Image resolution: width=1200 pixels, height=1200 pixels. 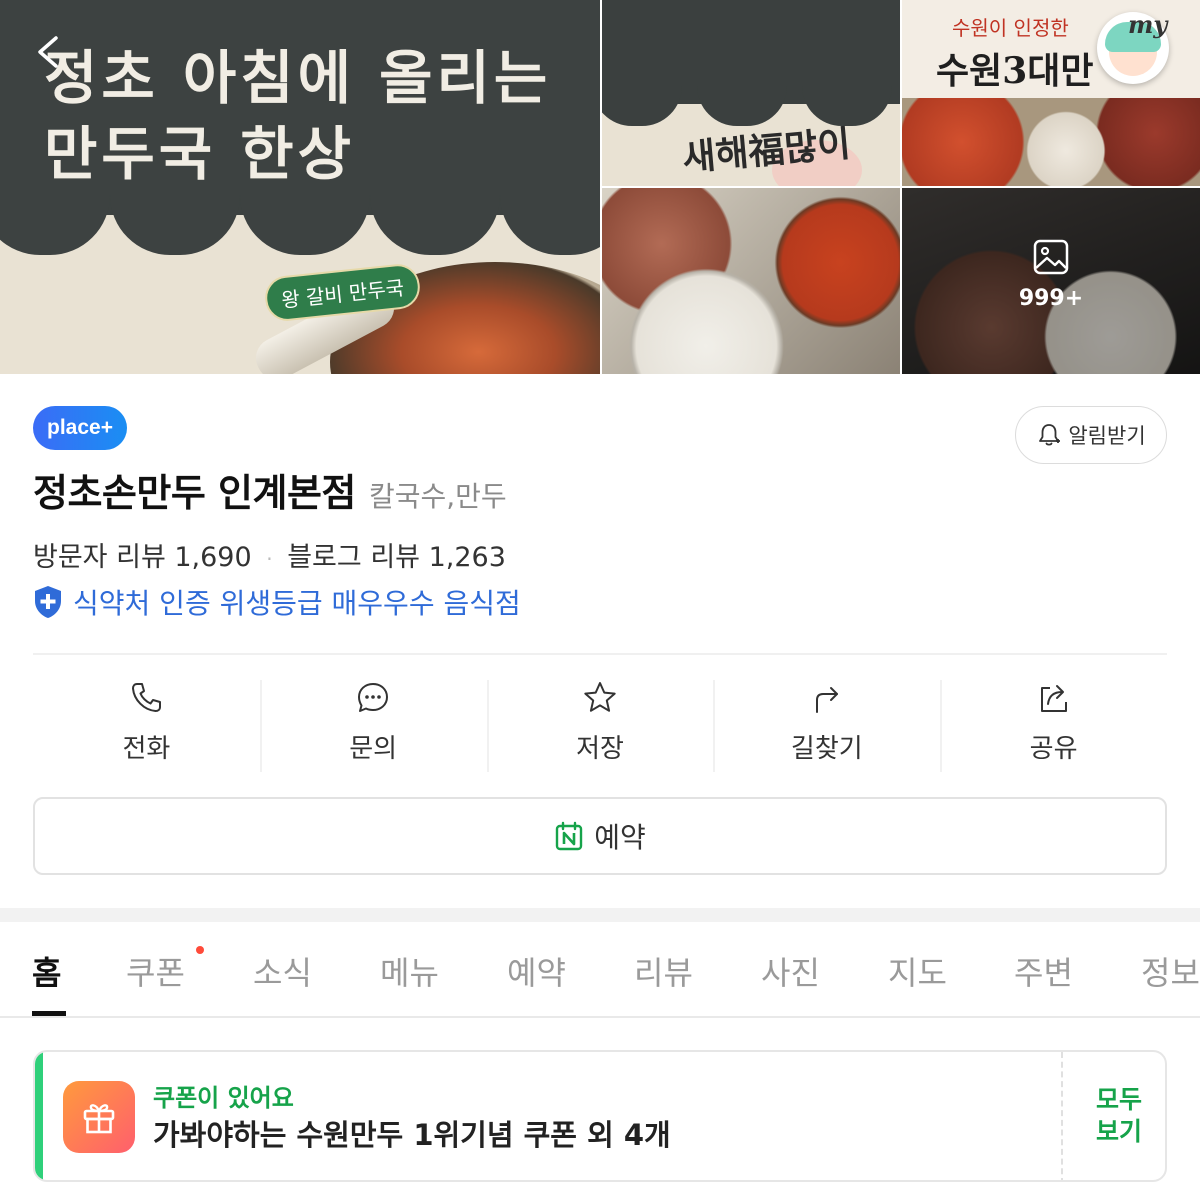 I want to click on coupon-title: 가봐야하는 수원만두 1위기념 쿠폰 외 4개, so click(x=412, y=1135).